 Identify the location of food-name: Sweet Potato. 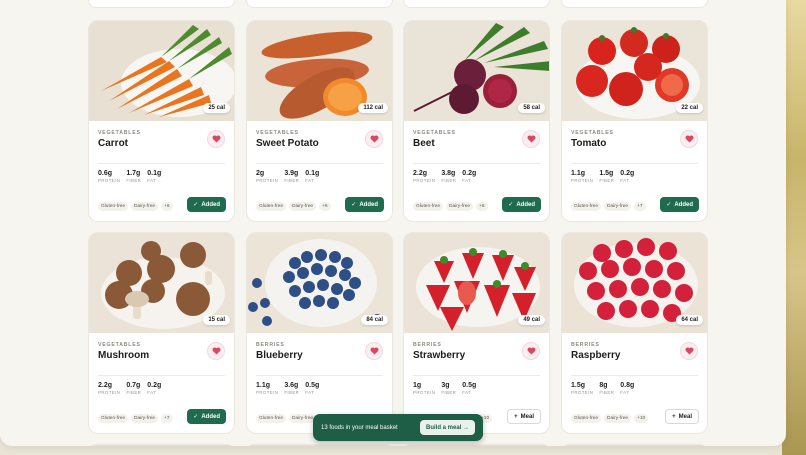
(287, 143).